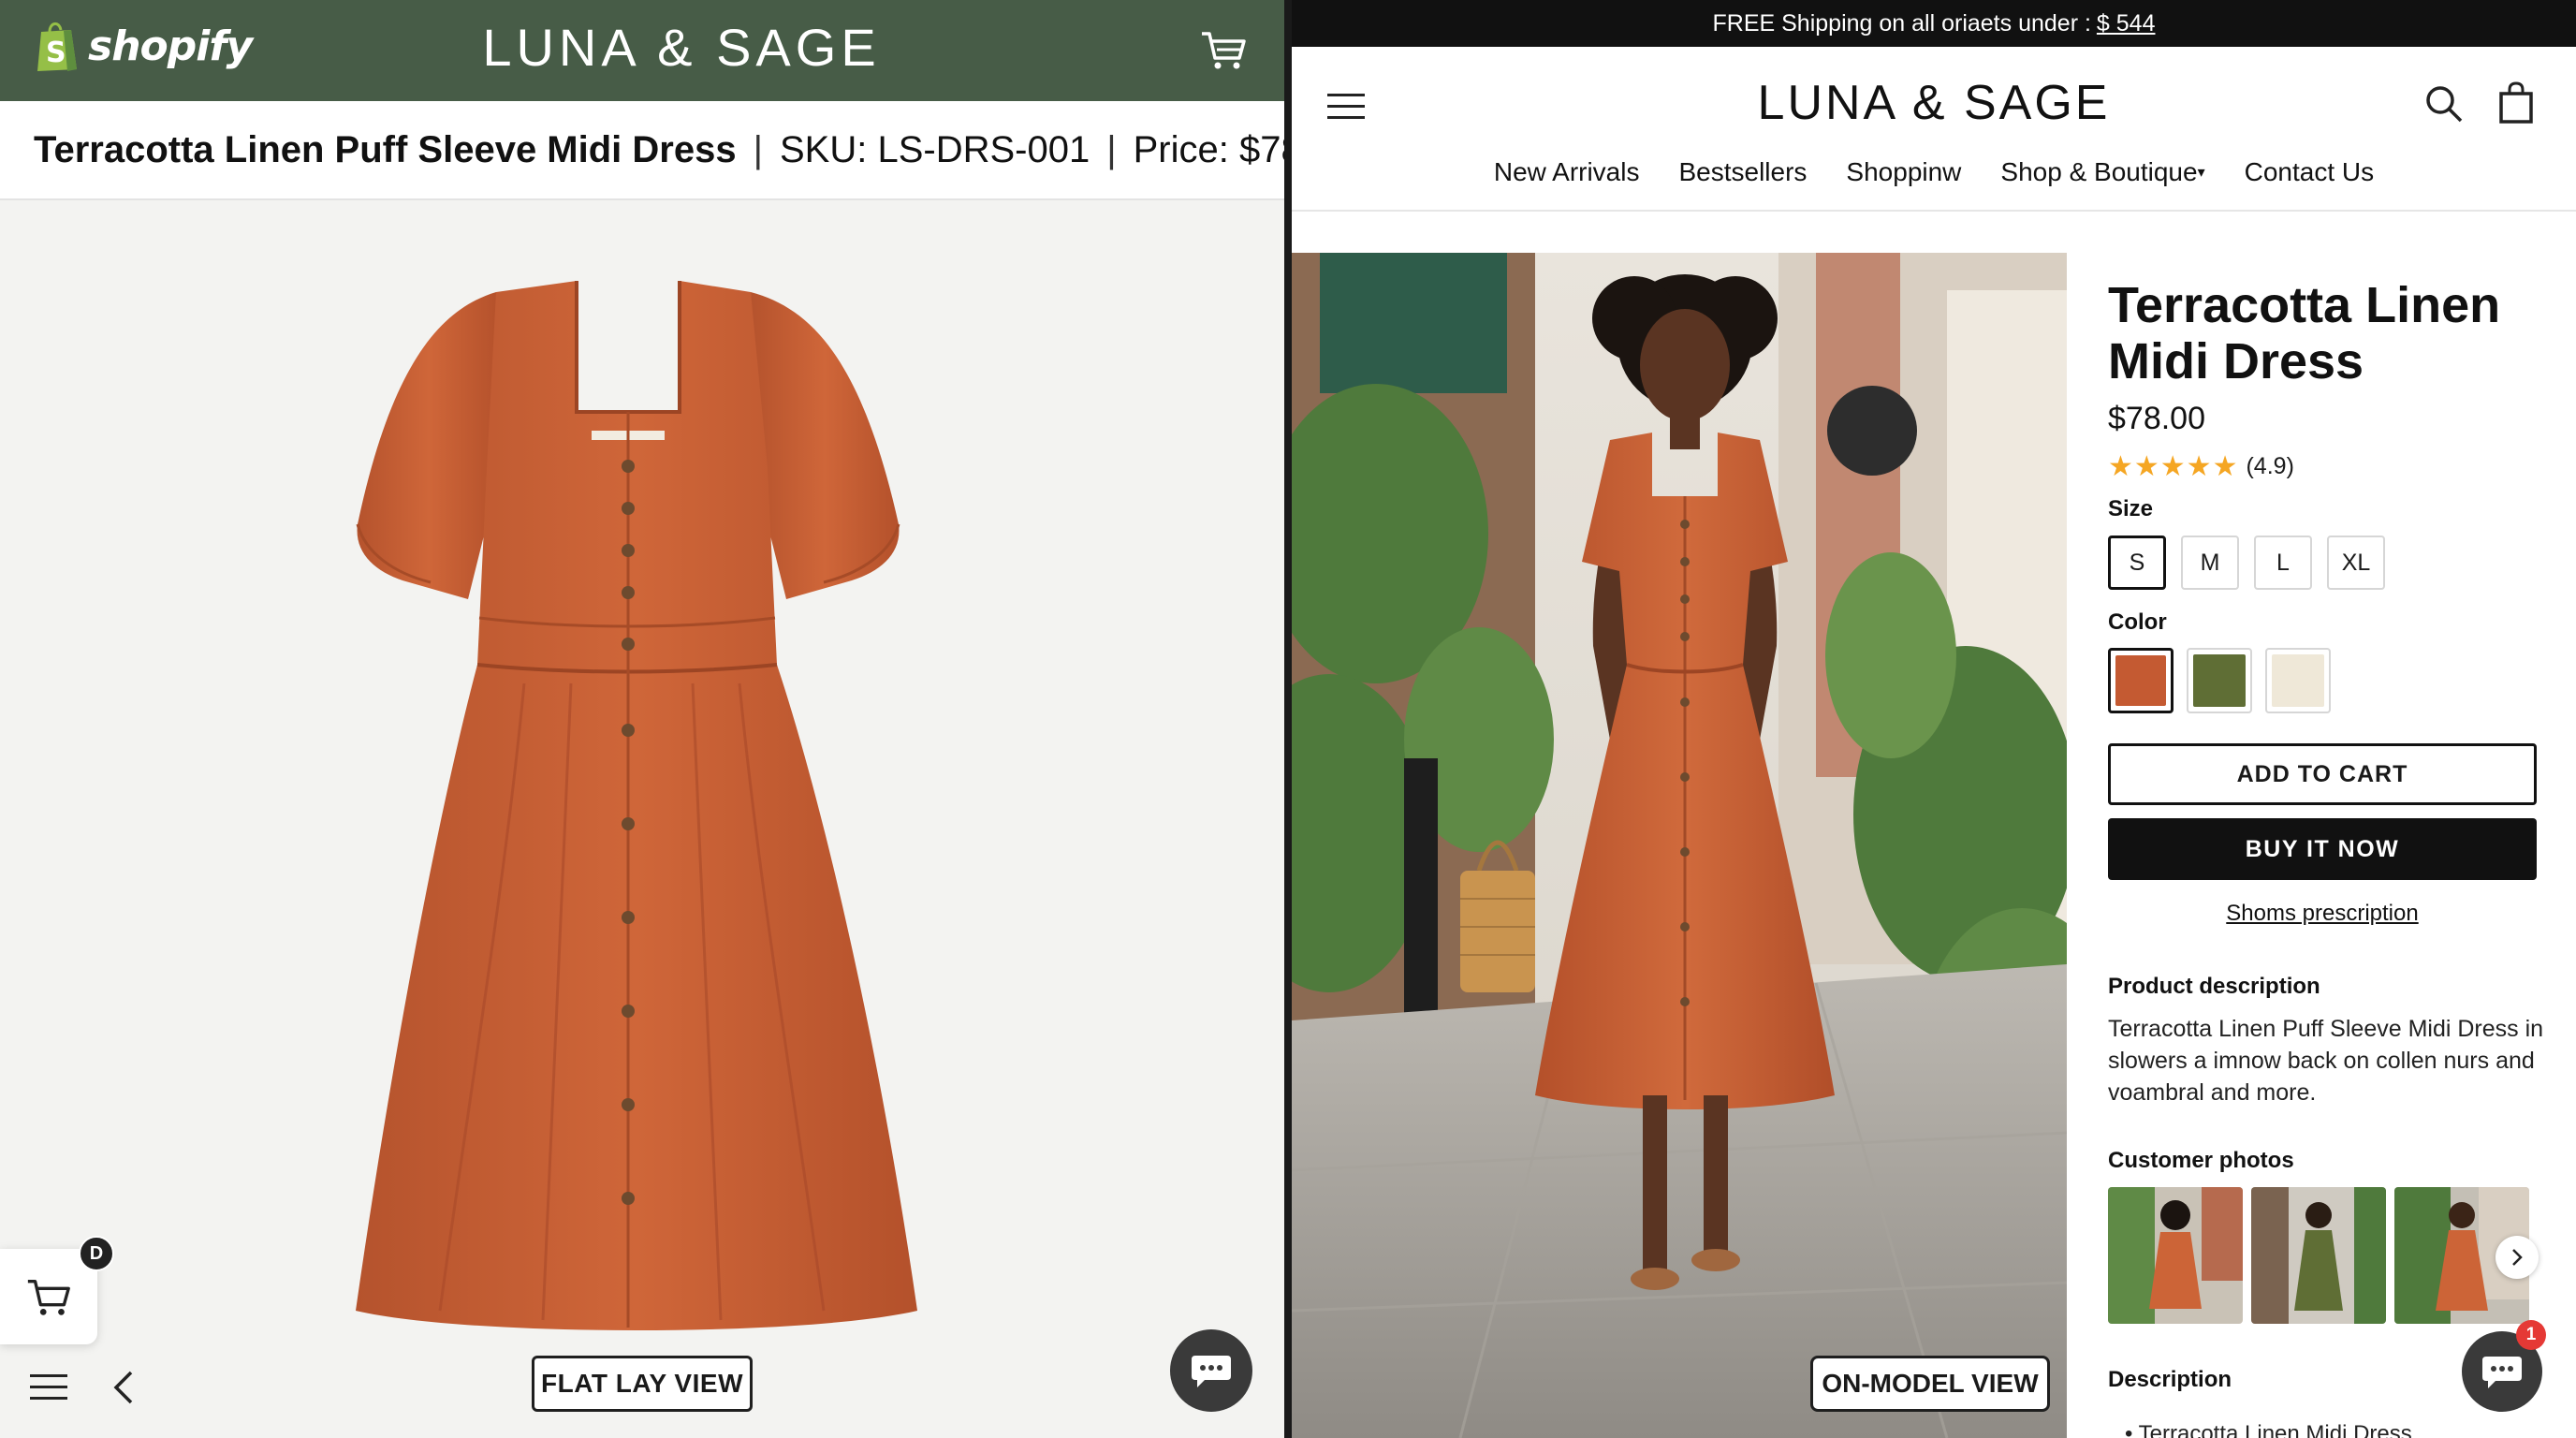  What do you see at coordinates (2170, 1379) in the screenshot?
I see `description-heading: Description` at bounding box center [2170, 1379].